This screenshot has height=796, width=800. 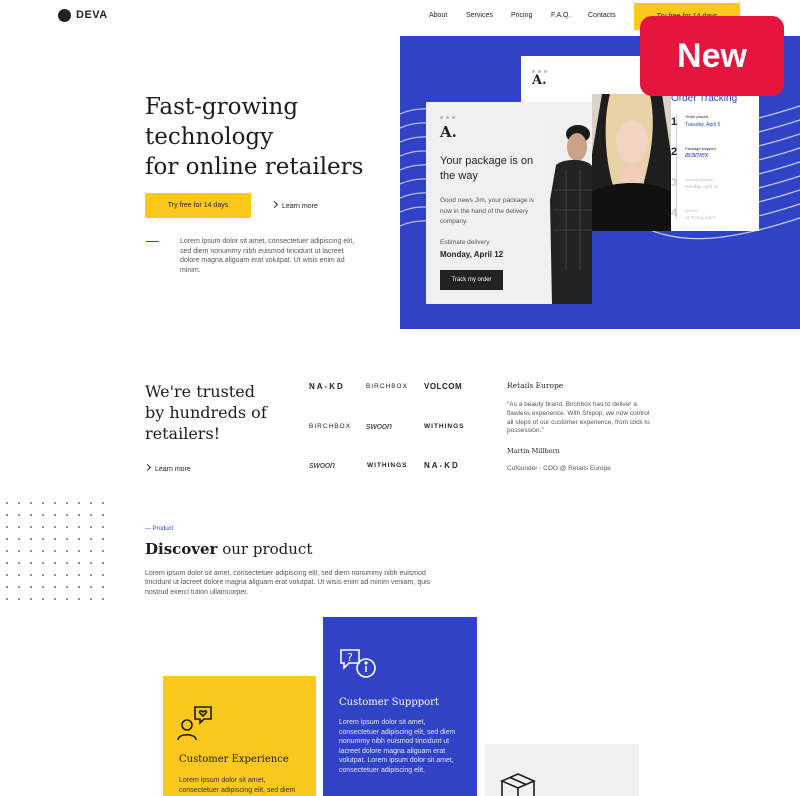 I want to click on brand-logo-volcom: VOLCOM, so click(x=443, y=386).